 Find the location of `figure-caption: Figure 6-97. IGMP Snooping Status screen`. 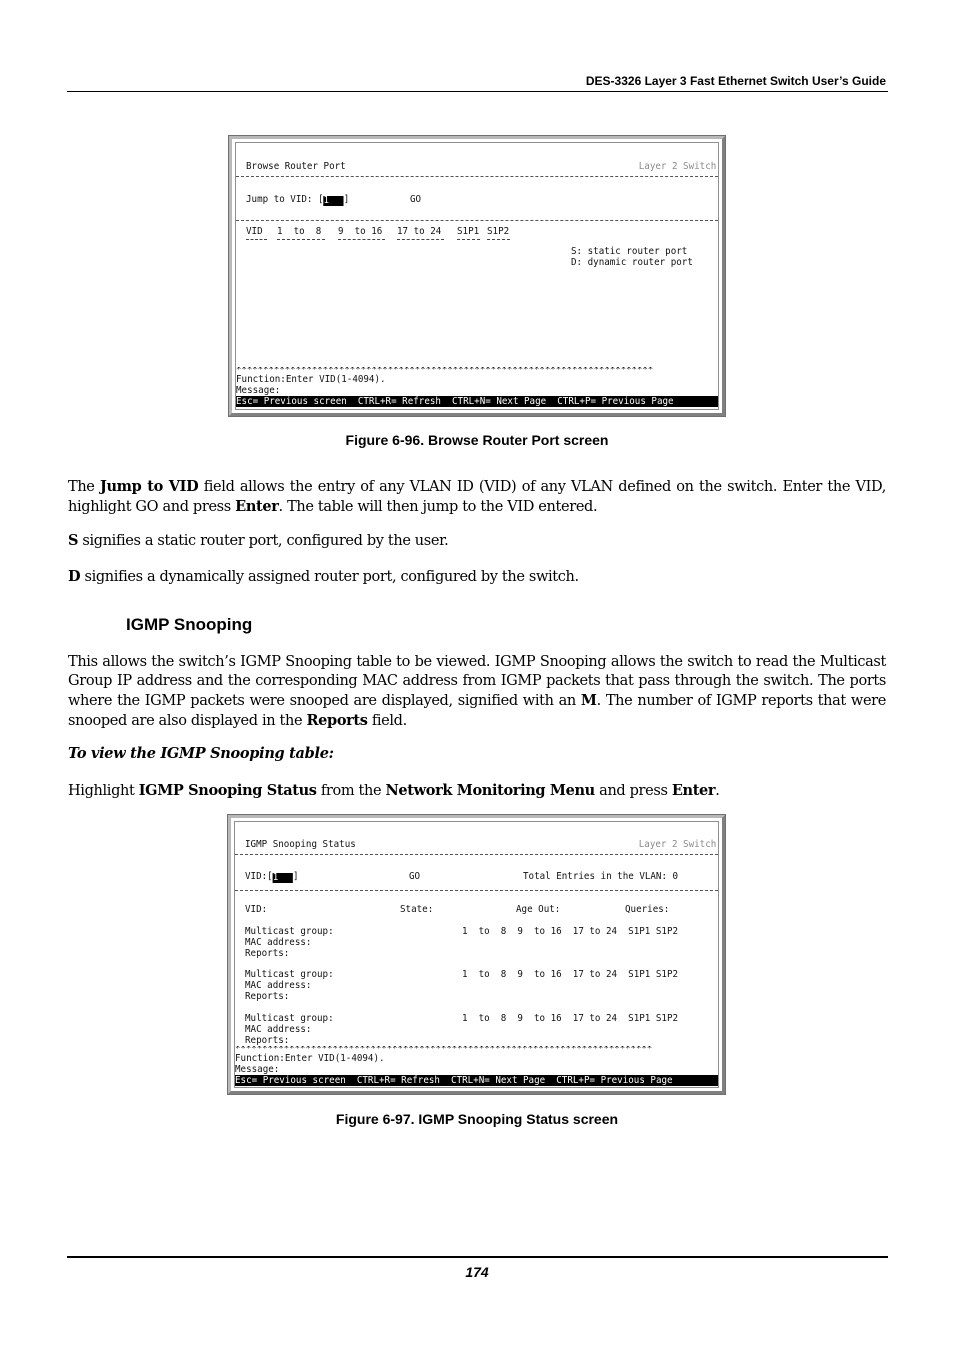

figure-caption: Figure 6-97. IGMP Snooping Status screen is located at coordinates (477, 1119).